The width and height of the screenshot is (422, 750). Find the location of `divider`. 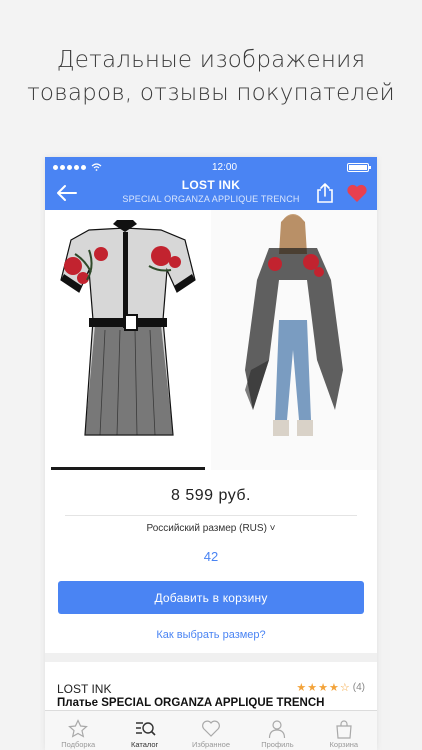

divider is located at coordinates (211, 515).